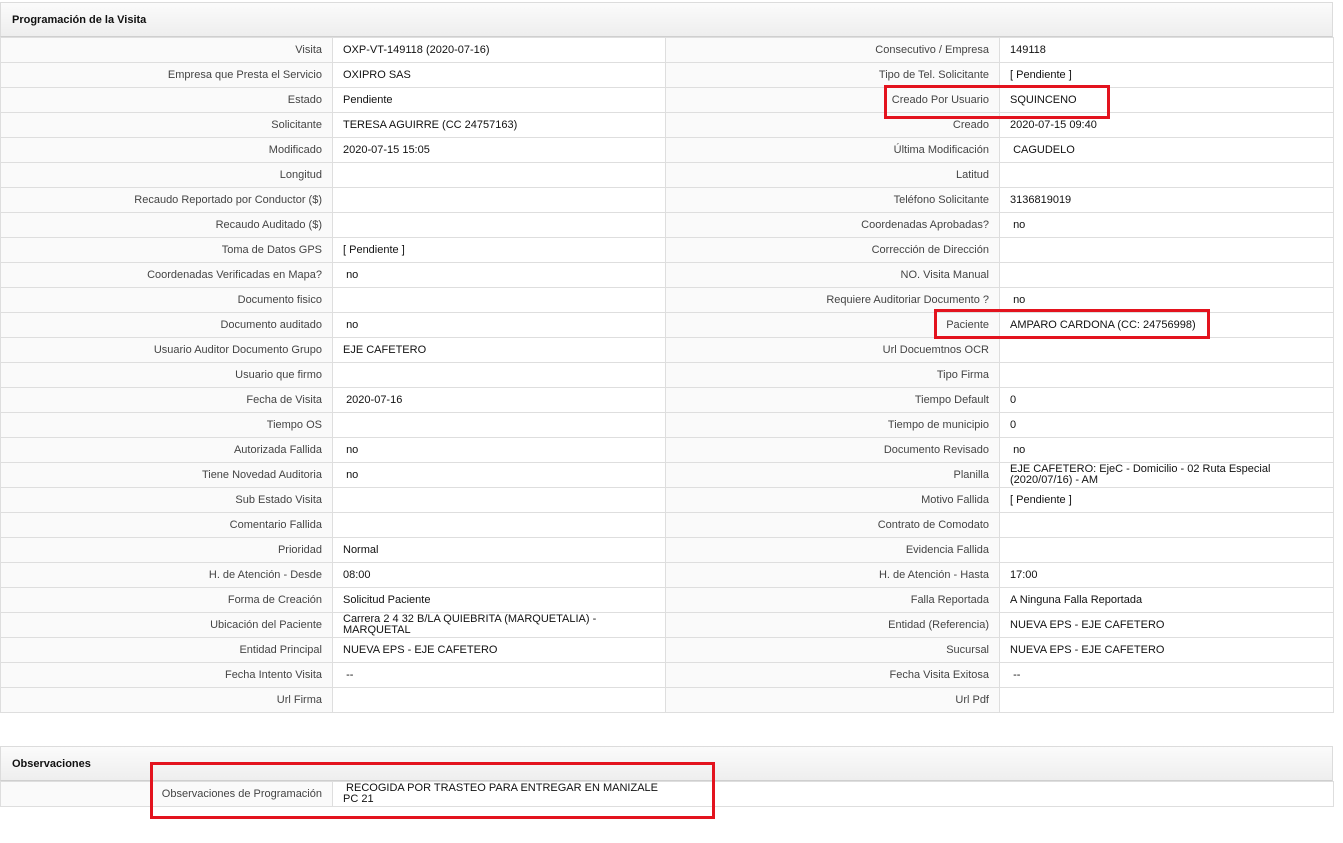  I want to click on field-label: Tipo Firma, so click(832, 375).